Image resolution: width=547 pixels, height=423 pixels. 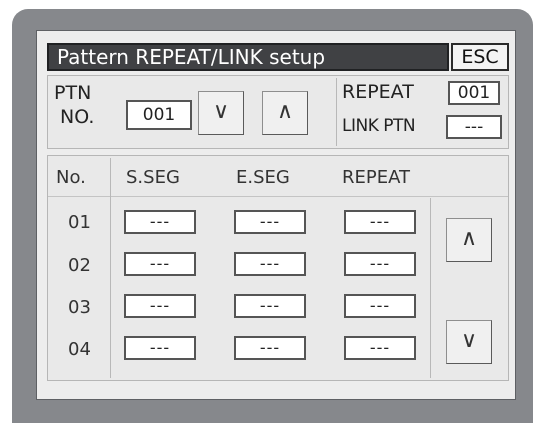 What do you see at coordinates (79, 265) in the screenshot?
I see `row-number: 02` at bounding box center [79, 265].